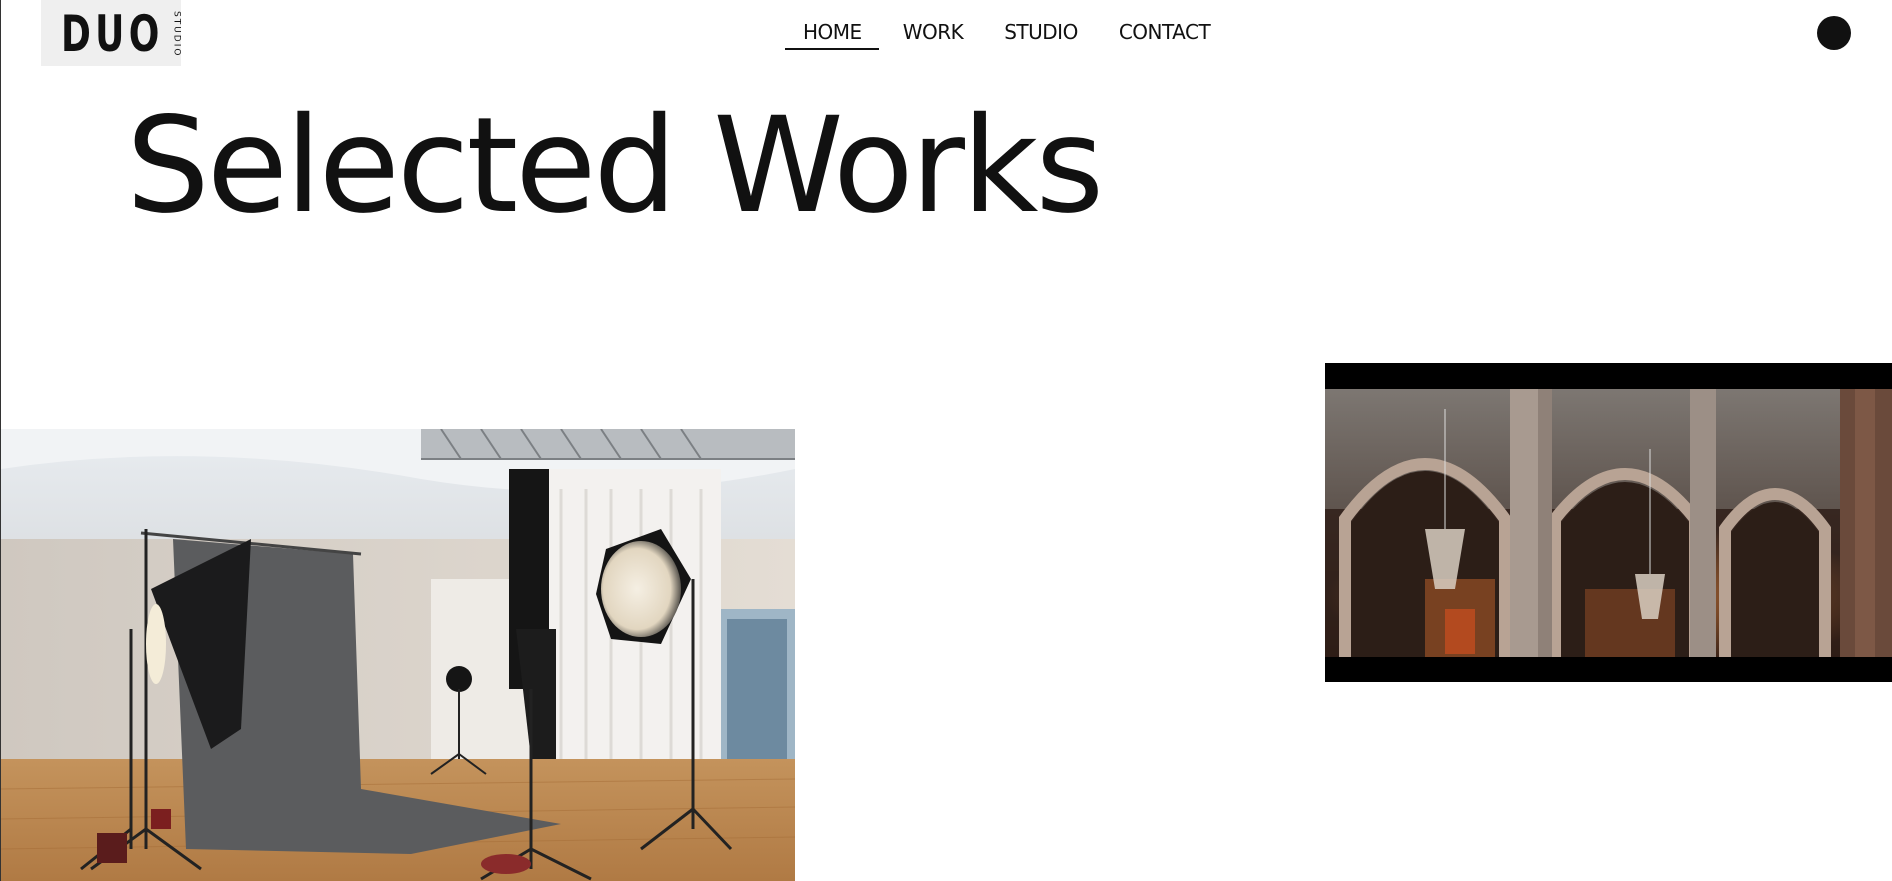 Image resolution: width=1892 pixels, height=881 pixels. Describe the element at coordinates (176, 34) in the screenshot. I see `logo-subtitle: STUDIO` at that location.